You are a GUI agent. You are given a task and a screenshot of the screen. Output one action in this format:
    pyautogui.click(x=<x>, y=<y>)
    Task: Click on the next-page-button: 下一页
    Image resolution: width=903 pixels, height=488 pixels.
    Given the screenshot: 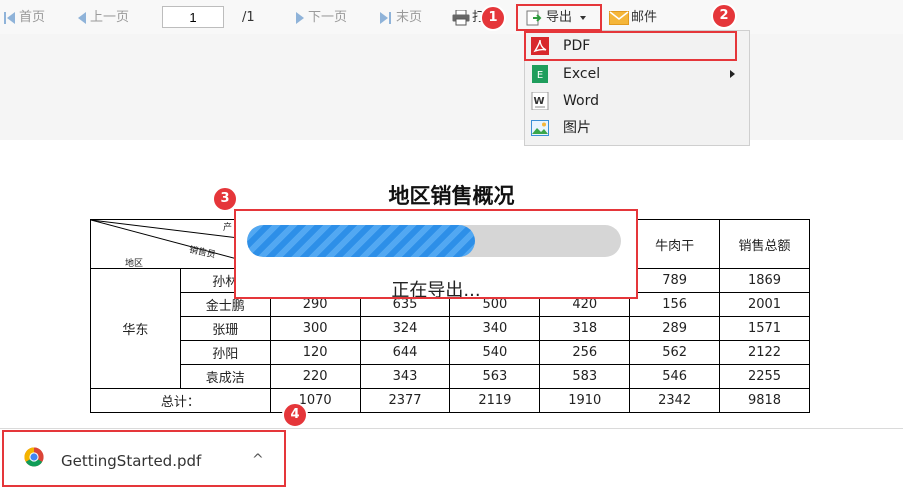 What is the action you would take?
    pyautogui.click(x=321, y=18)
    